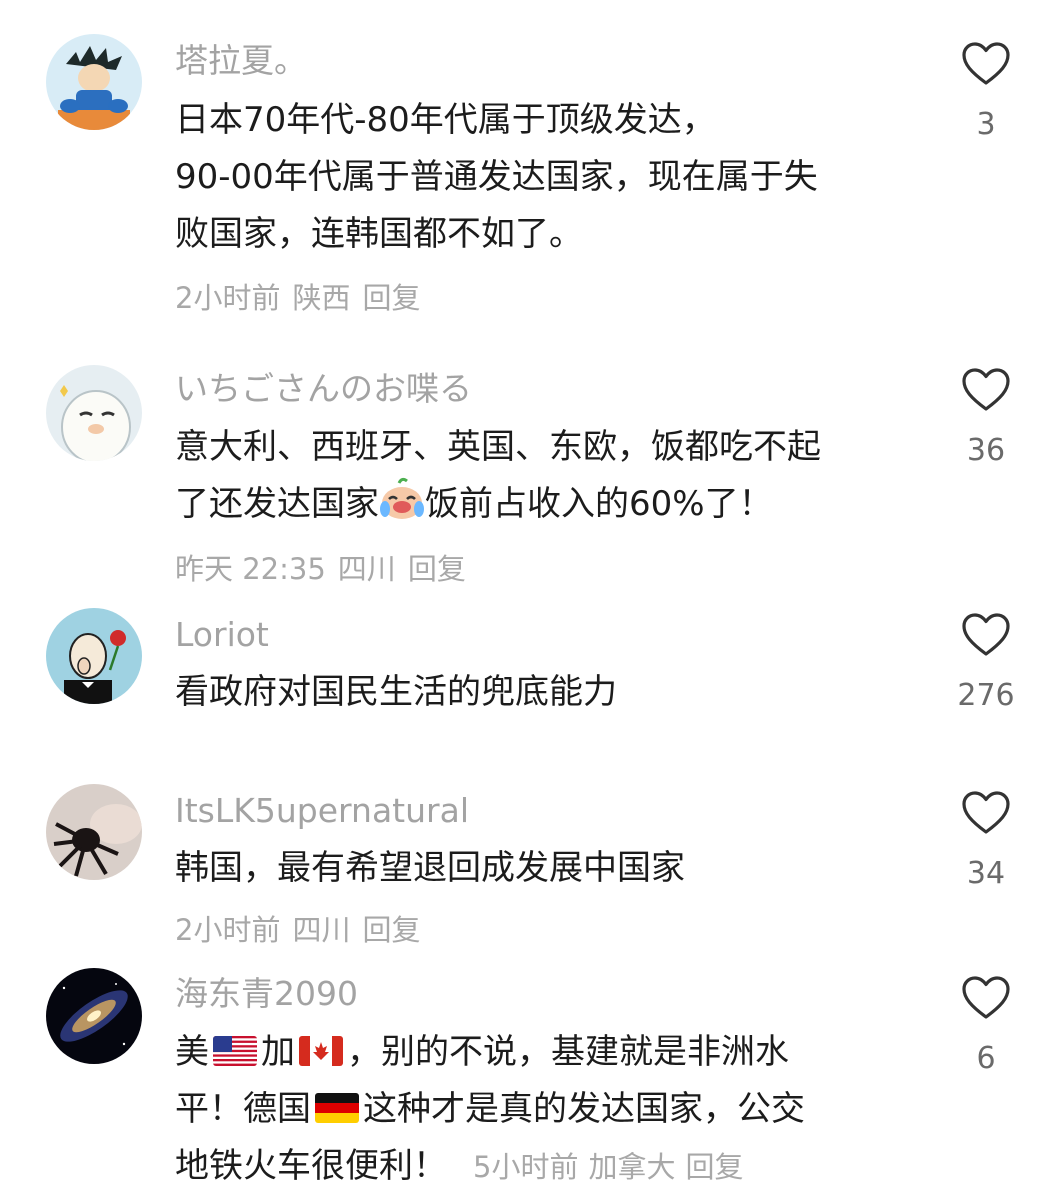  I want to click on like-button: 3, so click(986, 91).